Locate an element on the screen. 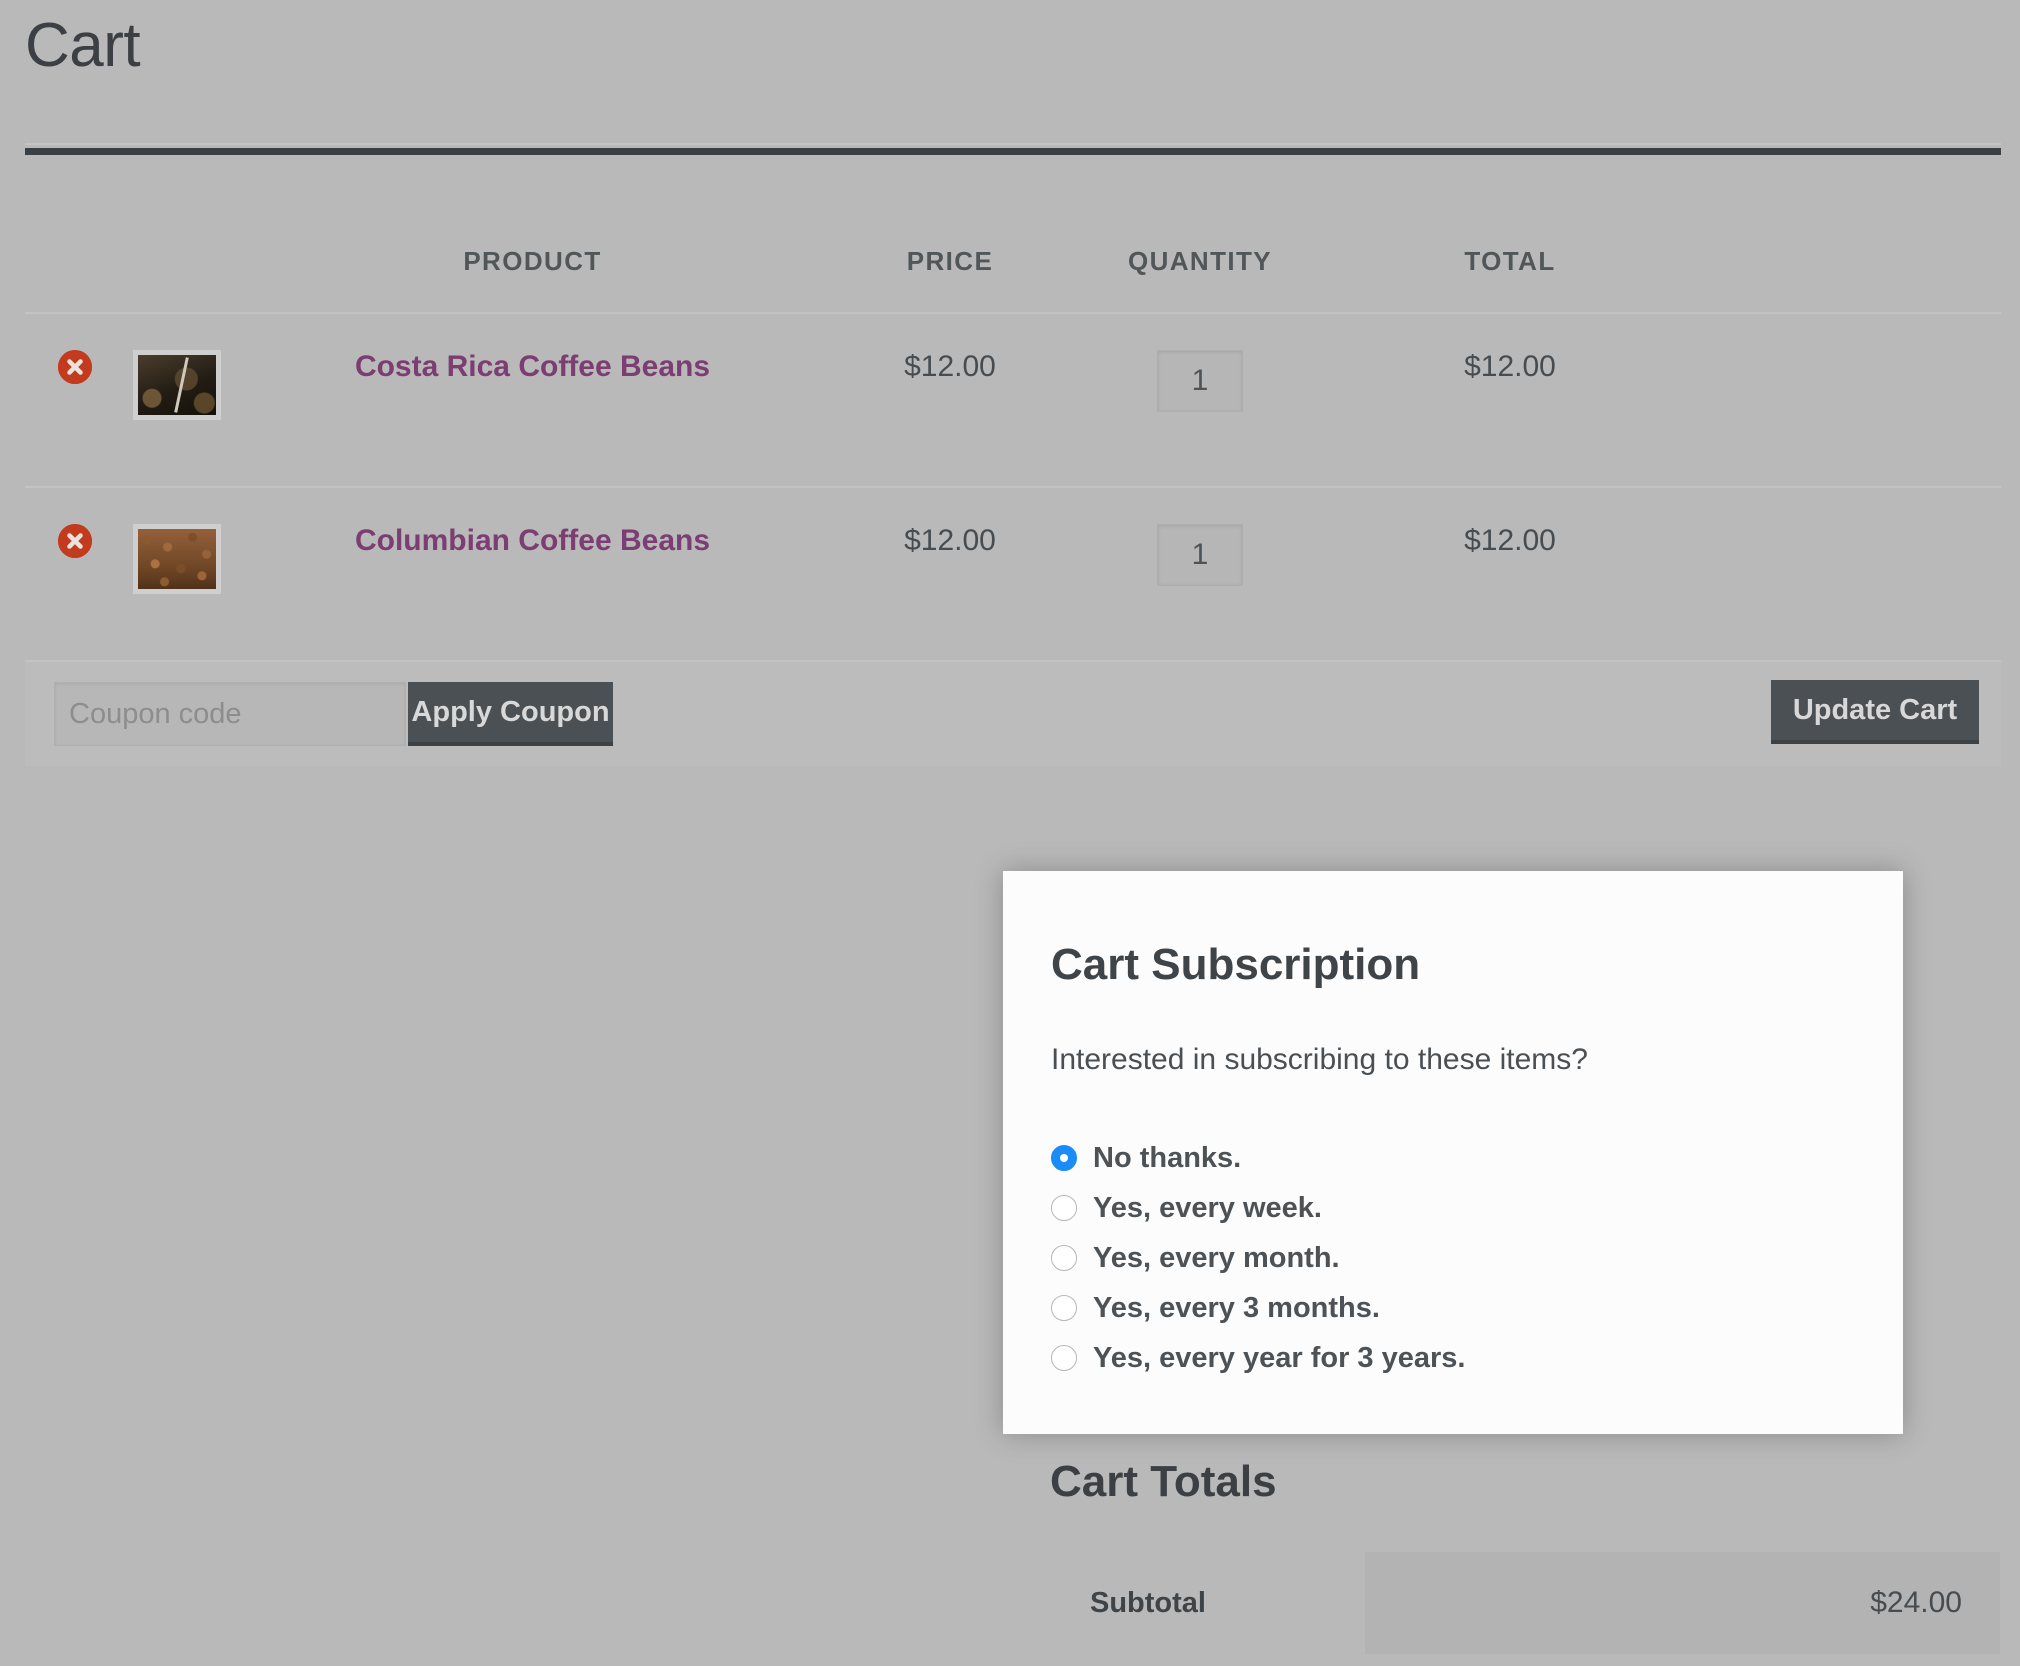 This screenshot has height=1666, width=2020. subscription-option-label: Yes, every week. is located at coordinates (1207, 1207).